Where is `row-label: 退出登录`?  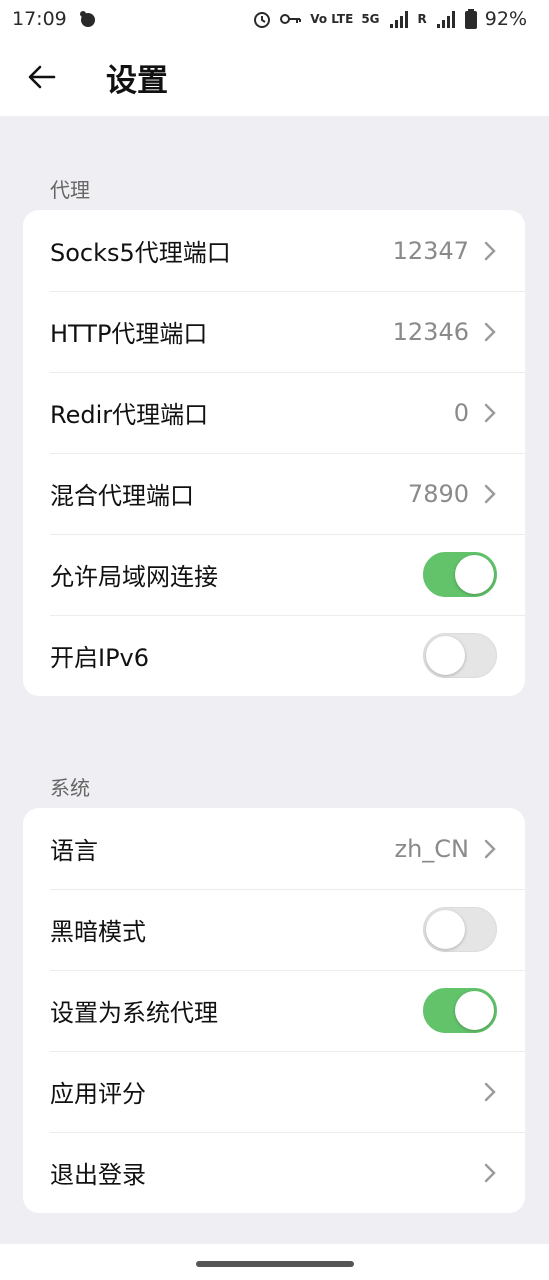 row-label: 退出登录 is located at coordinates (98, 1175).